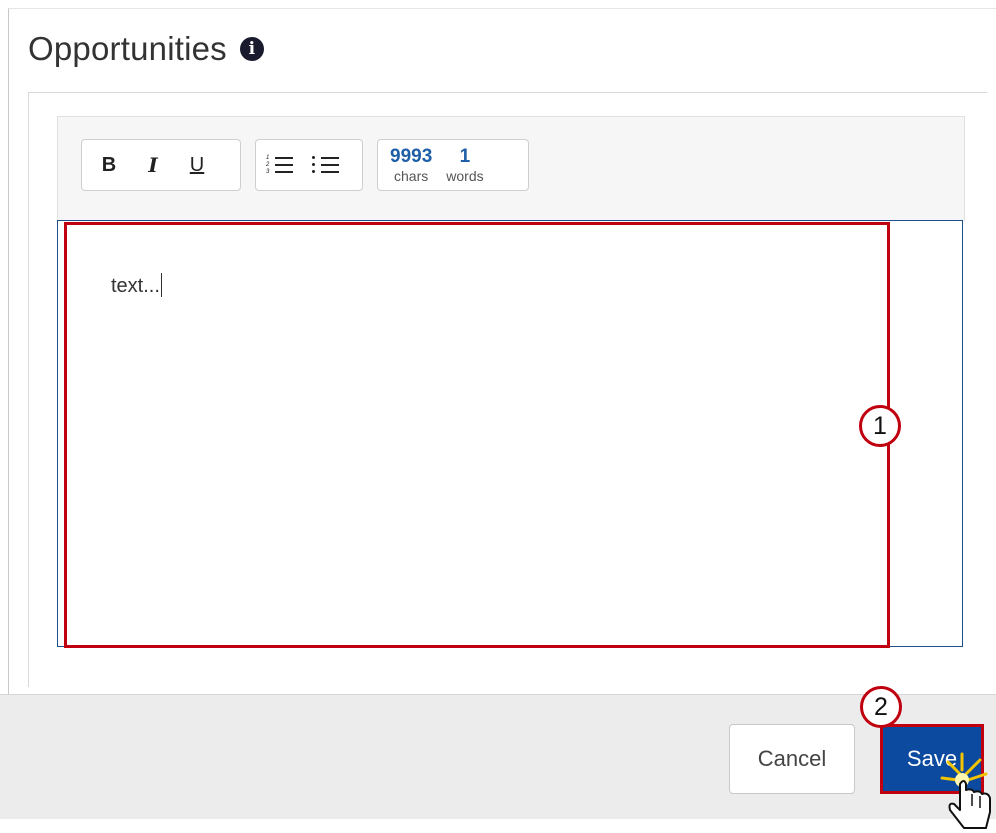  What do you see at coordinates (965, 790) in the screenshot?
I see `hand-pointer-icon` at bounding box center [965, 790].